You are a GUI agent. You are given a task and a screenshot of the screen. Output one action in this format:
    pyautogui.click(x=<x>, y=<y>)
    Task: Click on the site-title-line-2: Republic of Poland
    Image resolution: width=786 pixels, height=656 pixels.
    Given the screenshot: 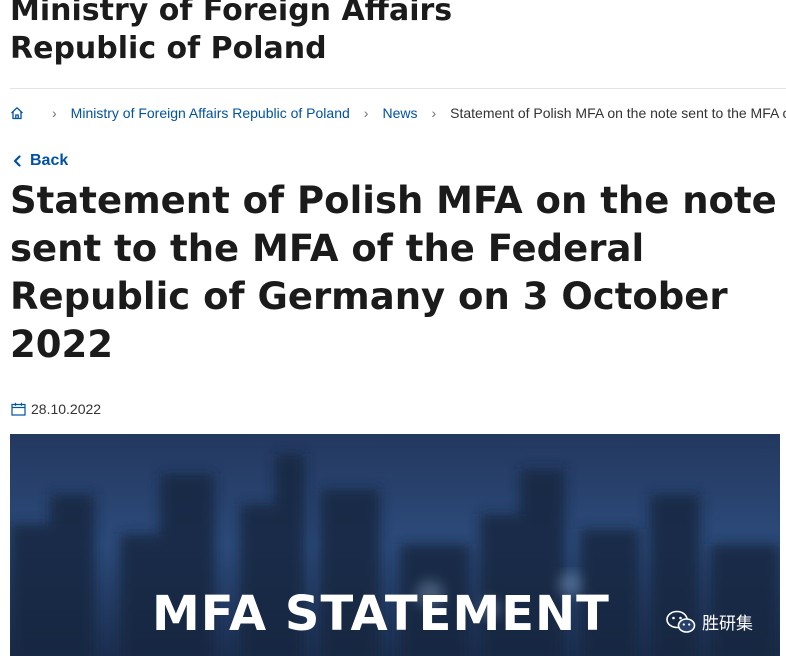 What is the action you would take?
    pyautogui.click(x=168, y=48)
    